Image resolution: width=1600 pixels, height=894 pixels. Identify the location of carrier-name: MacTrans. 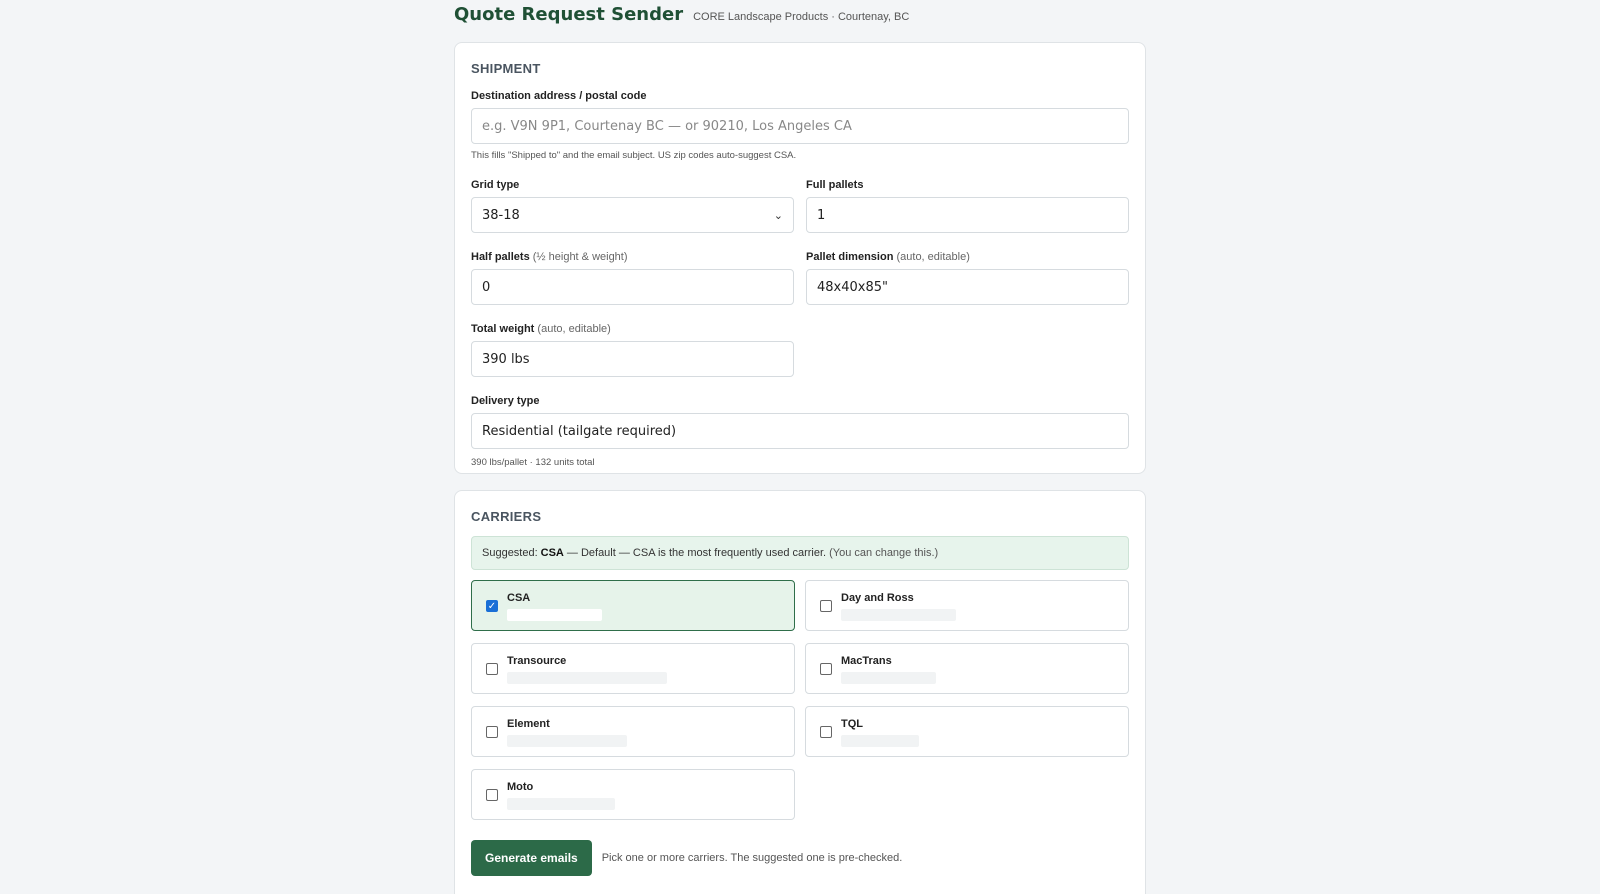
(866, 661).